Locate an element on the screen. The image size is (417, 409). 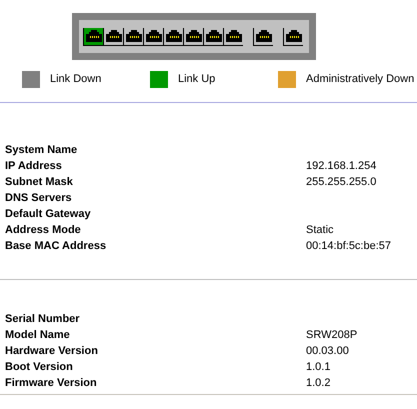
field-label: Firmware Version is located at coordinates (51, 383).